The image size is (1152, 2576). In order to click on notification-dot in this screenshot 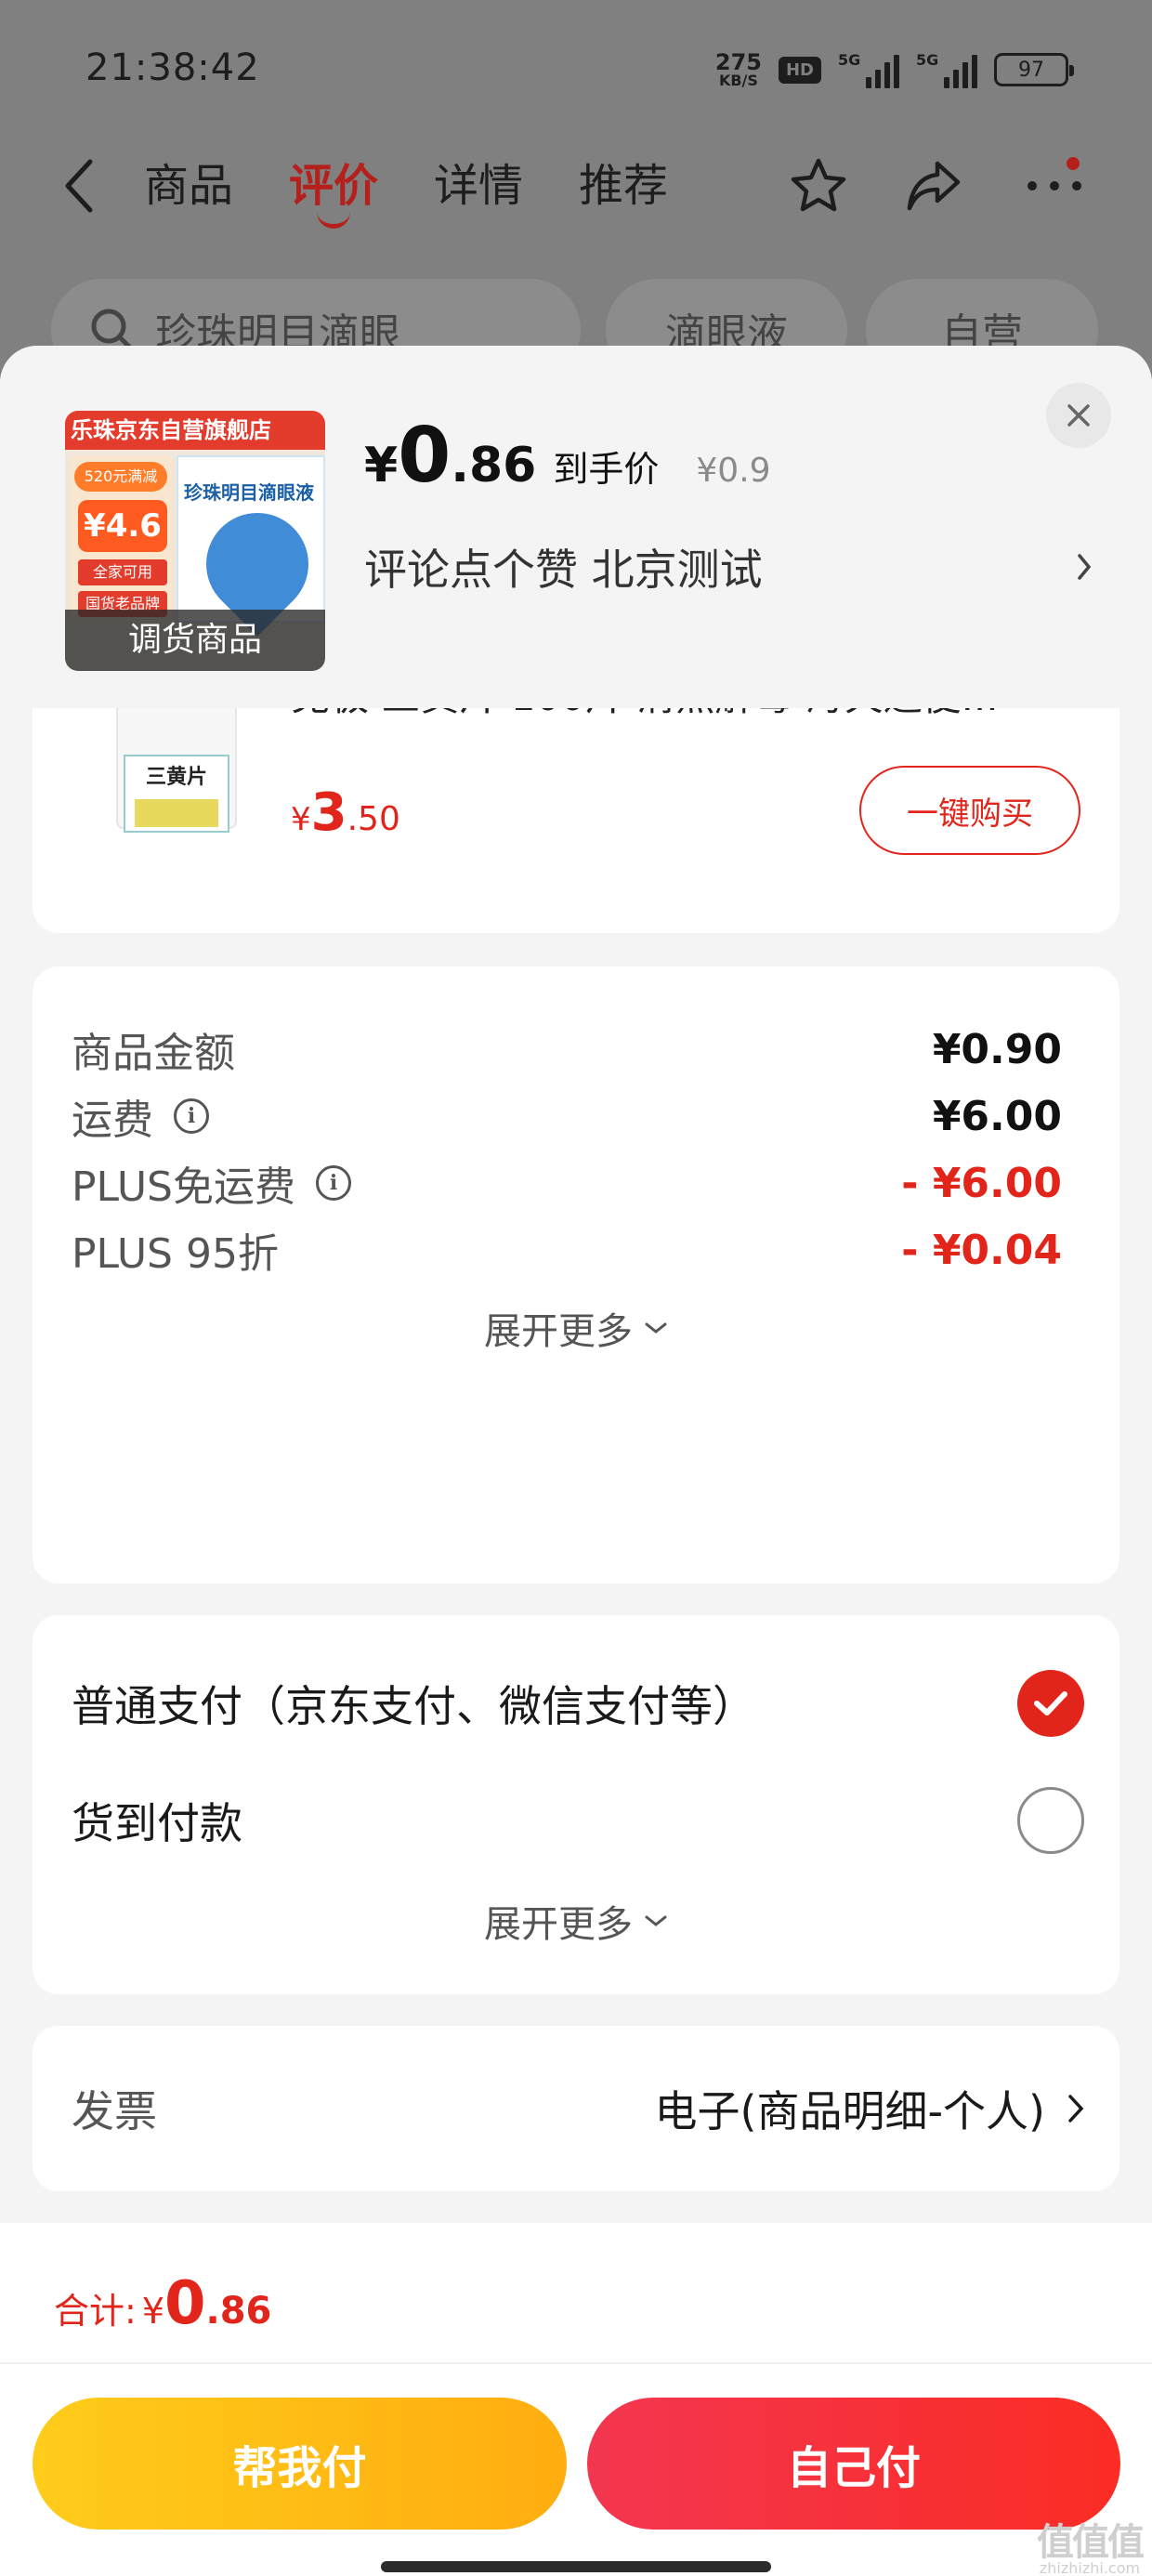, I will do `click(1073, 163)`.